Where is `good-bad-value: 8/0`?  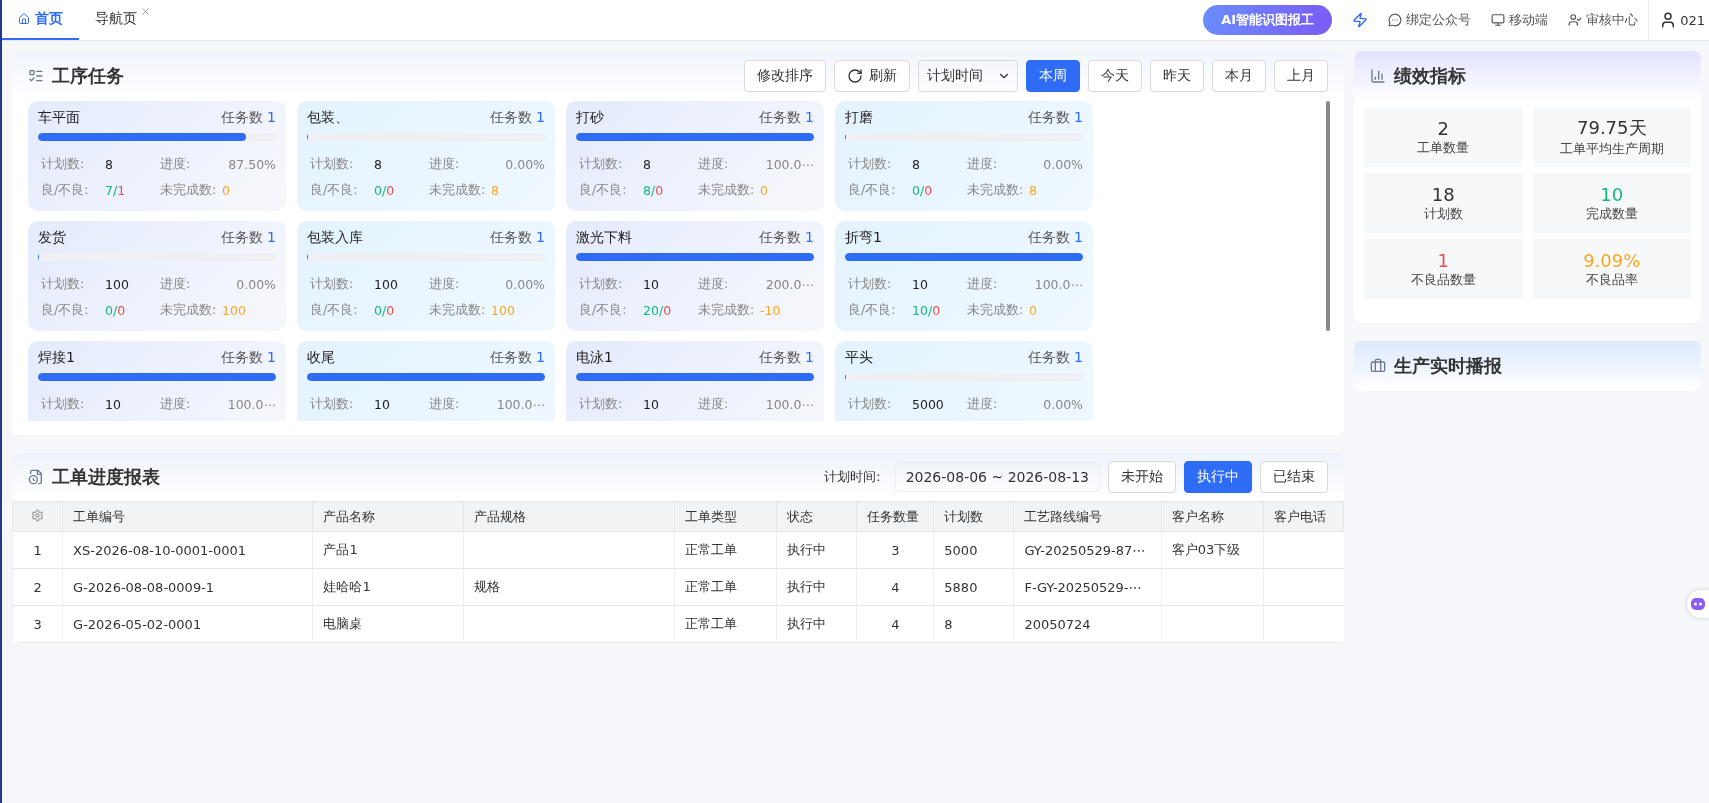 good-bad-value: 8/0 is located at coordinates (654, 190).